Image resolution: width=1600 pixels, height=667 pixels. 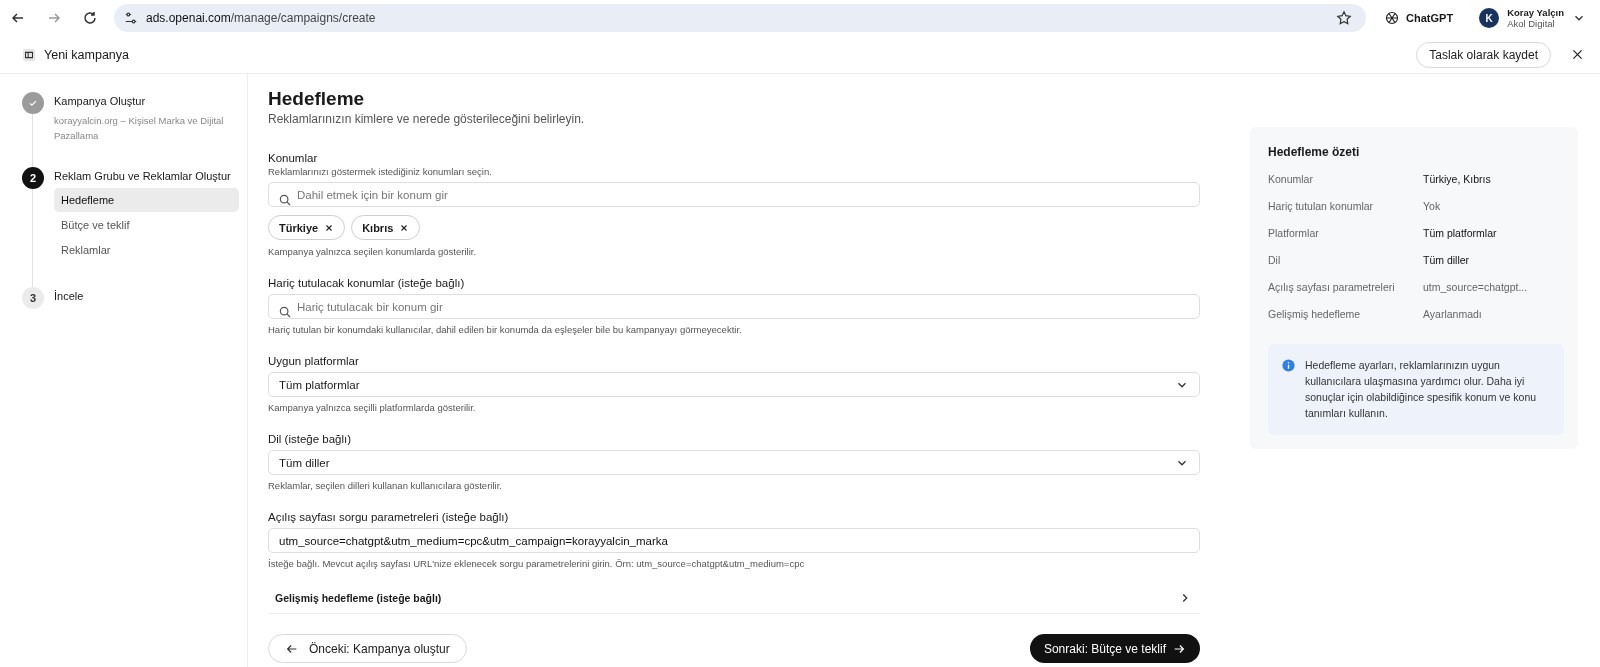 What do you see at coordinates (87, 54) in the screenshot?
I see `page-title: Yeni kampanya` at bounding box center [87, 54].